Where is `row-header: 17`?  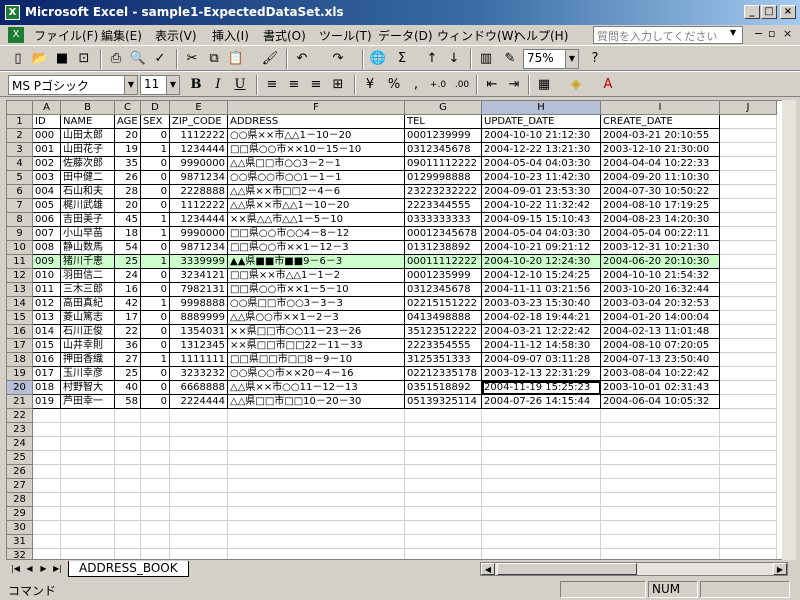 row-header: 17 is located at coordinates (20, 346).